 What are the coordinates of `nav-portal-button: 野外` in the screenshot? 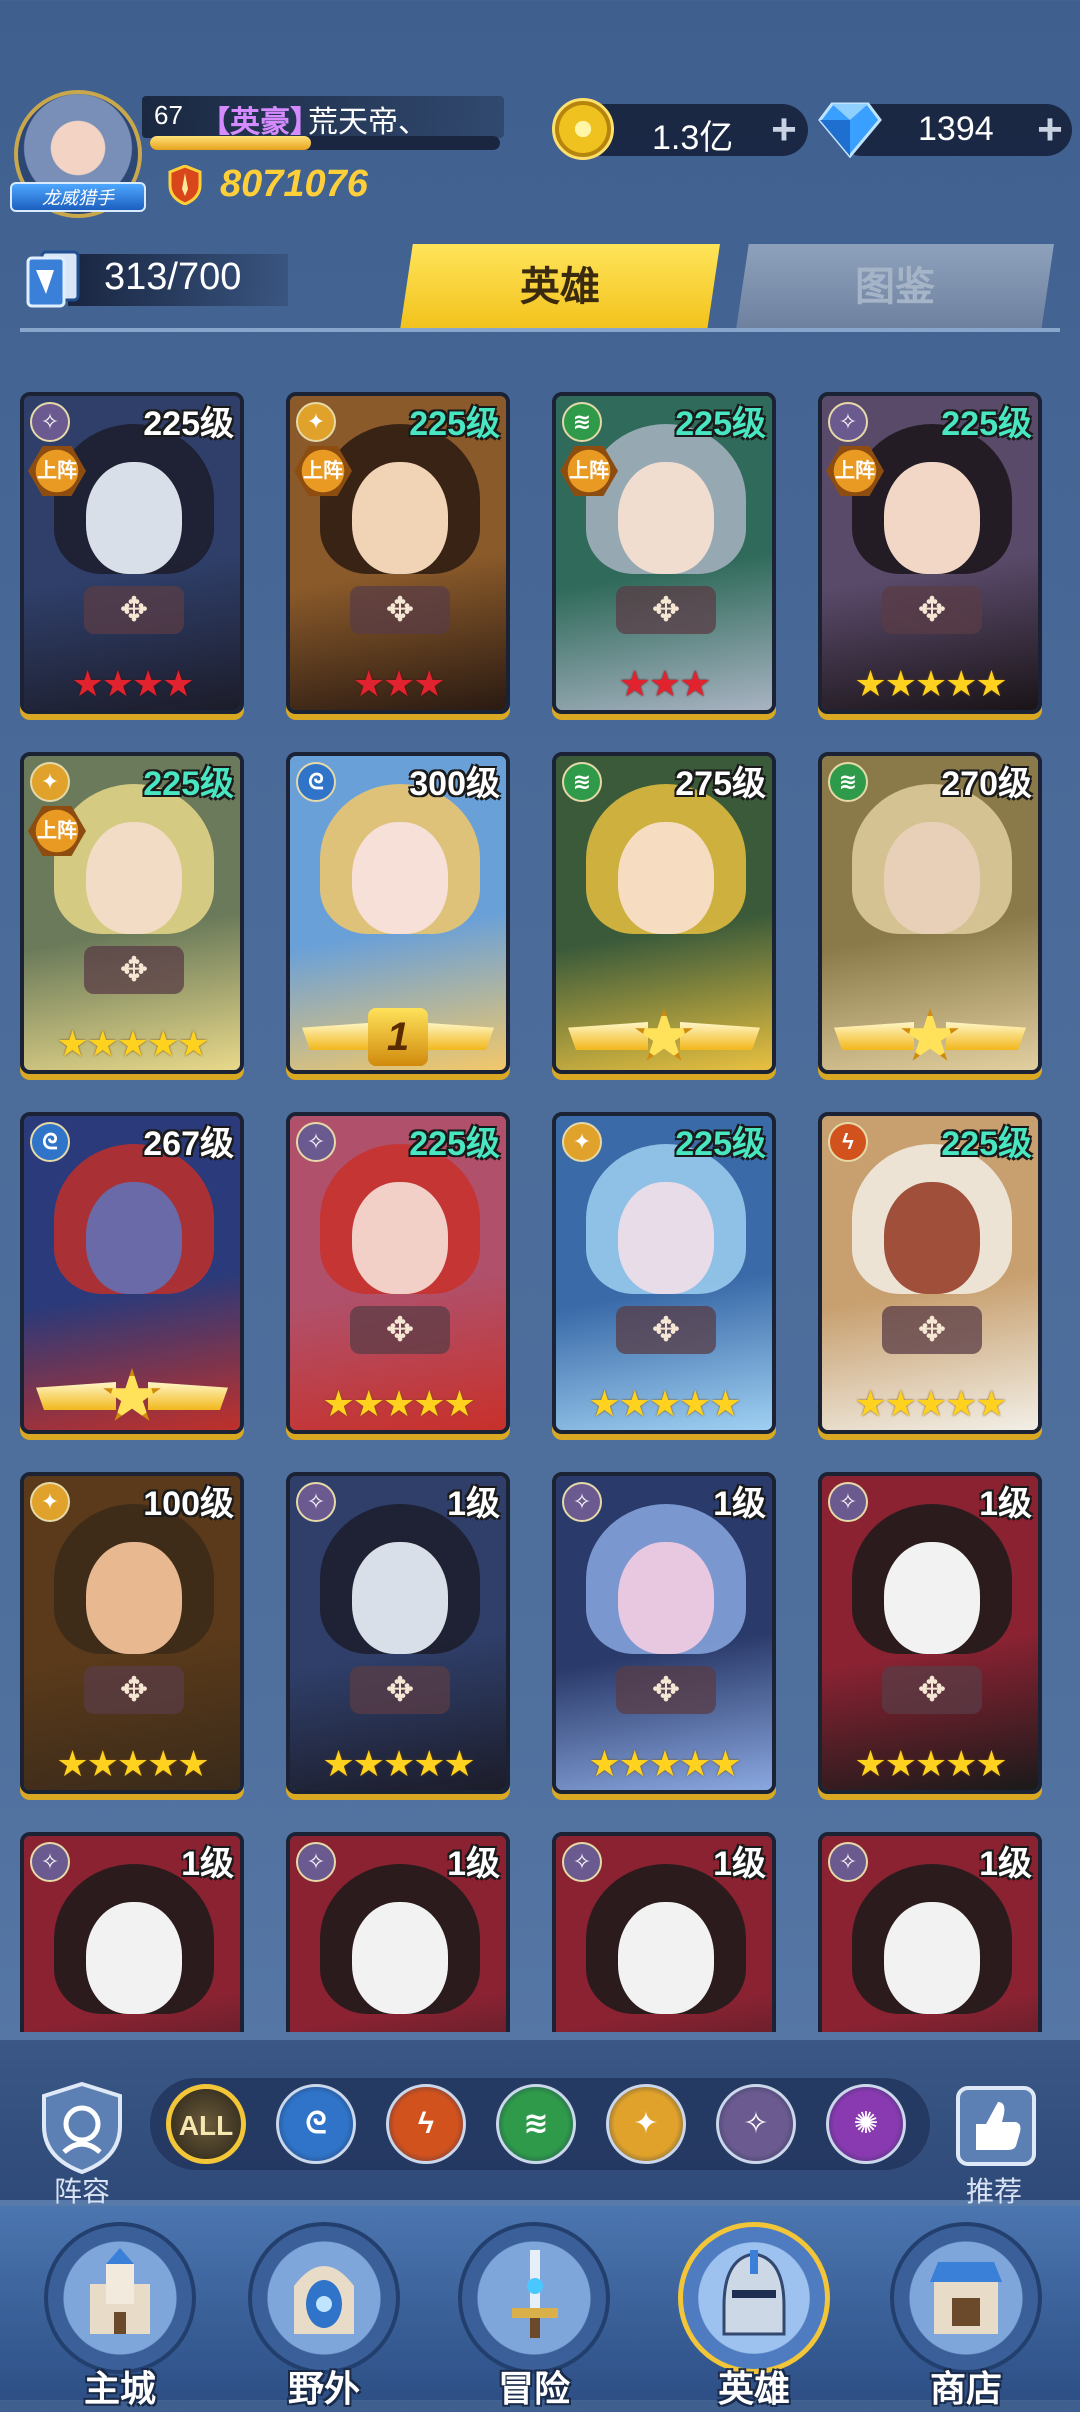 It's located at (324, 2315).